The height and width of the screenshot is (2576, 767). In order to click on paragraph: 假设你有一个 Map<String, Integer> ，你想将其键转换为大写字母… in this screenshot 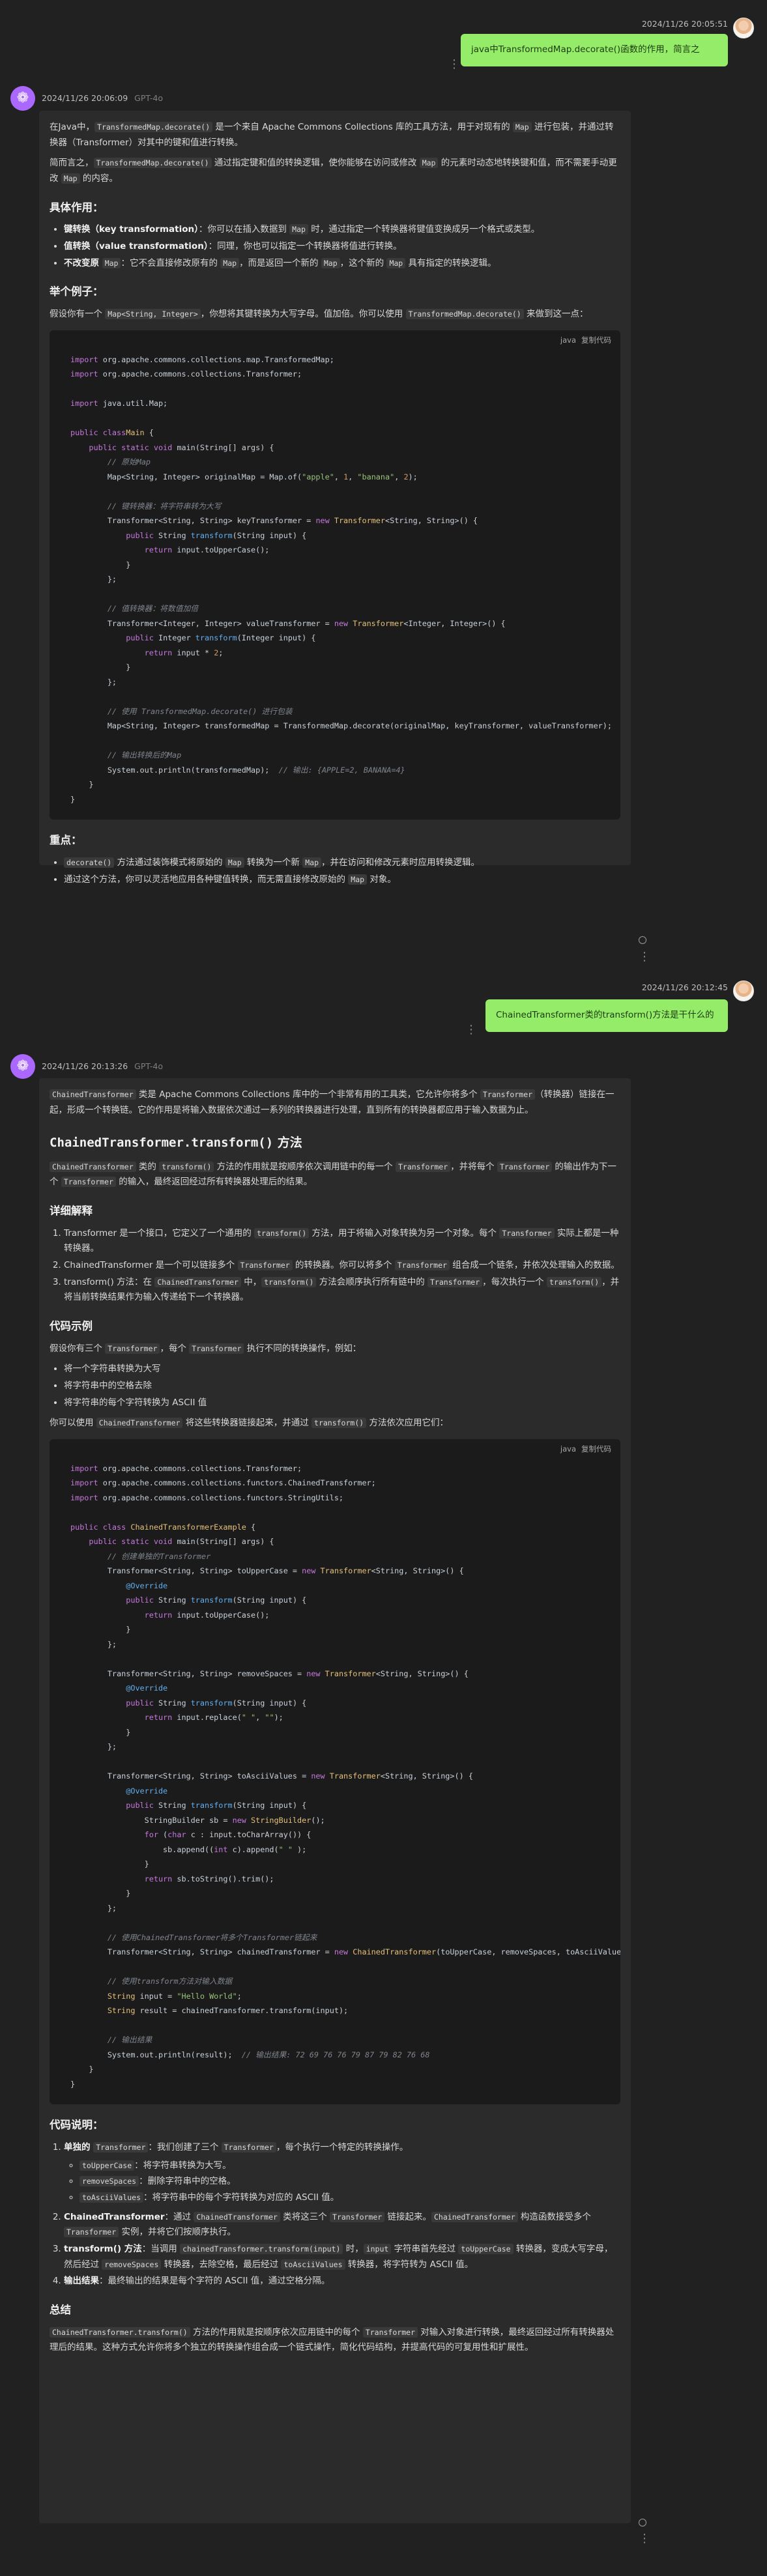, I will do `click(319, 314)`.